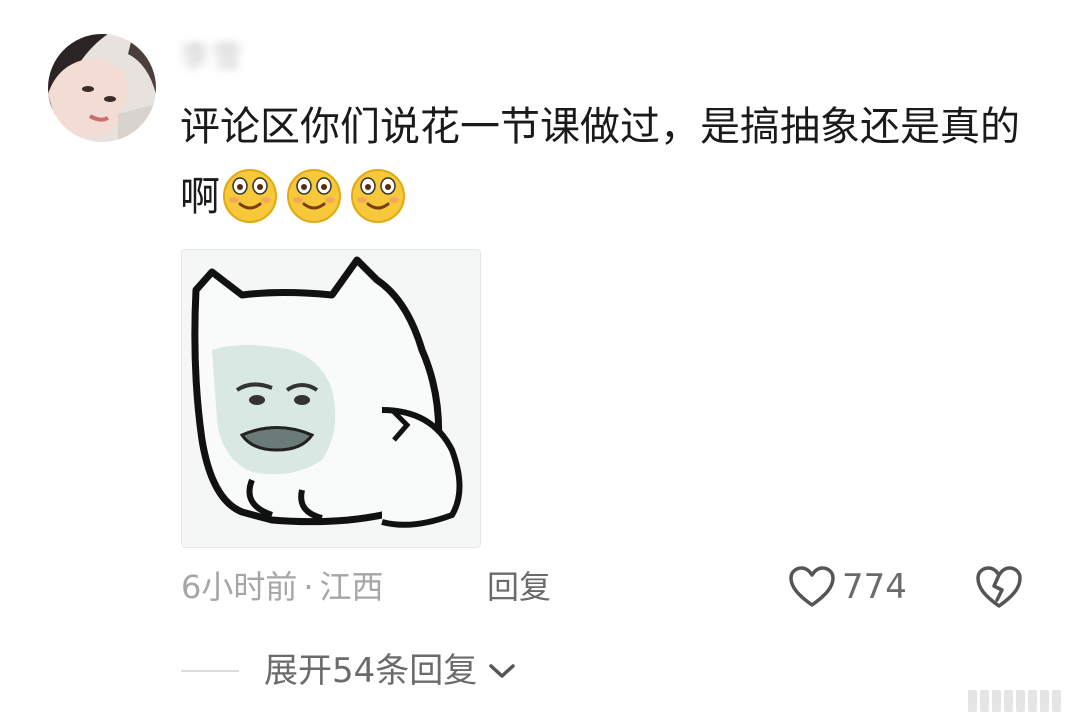 This screenshot has width=1080, height=720. What do you see at coordinates (351, 587) in the screenshot?
I see `location: 江西` at bounding box center [351, 587].